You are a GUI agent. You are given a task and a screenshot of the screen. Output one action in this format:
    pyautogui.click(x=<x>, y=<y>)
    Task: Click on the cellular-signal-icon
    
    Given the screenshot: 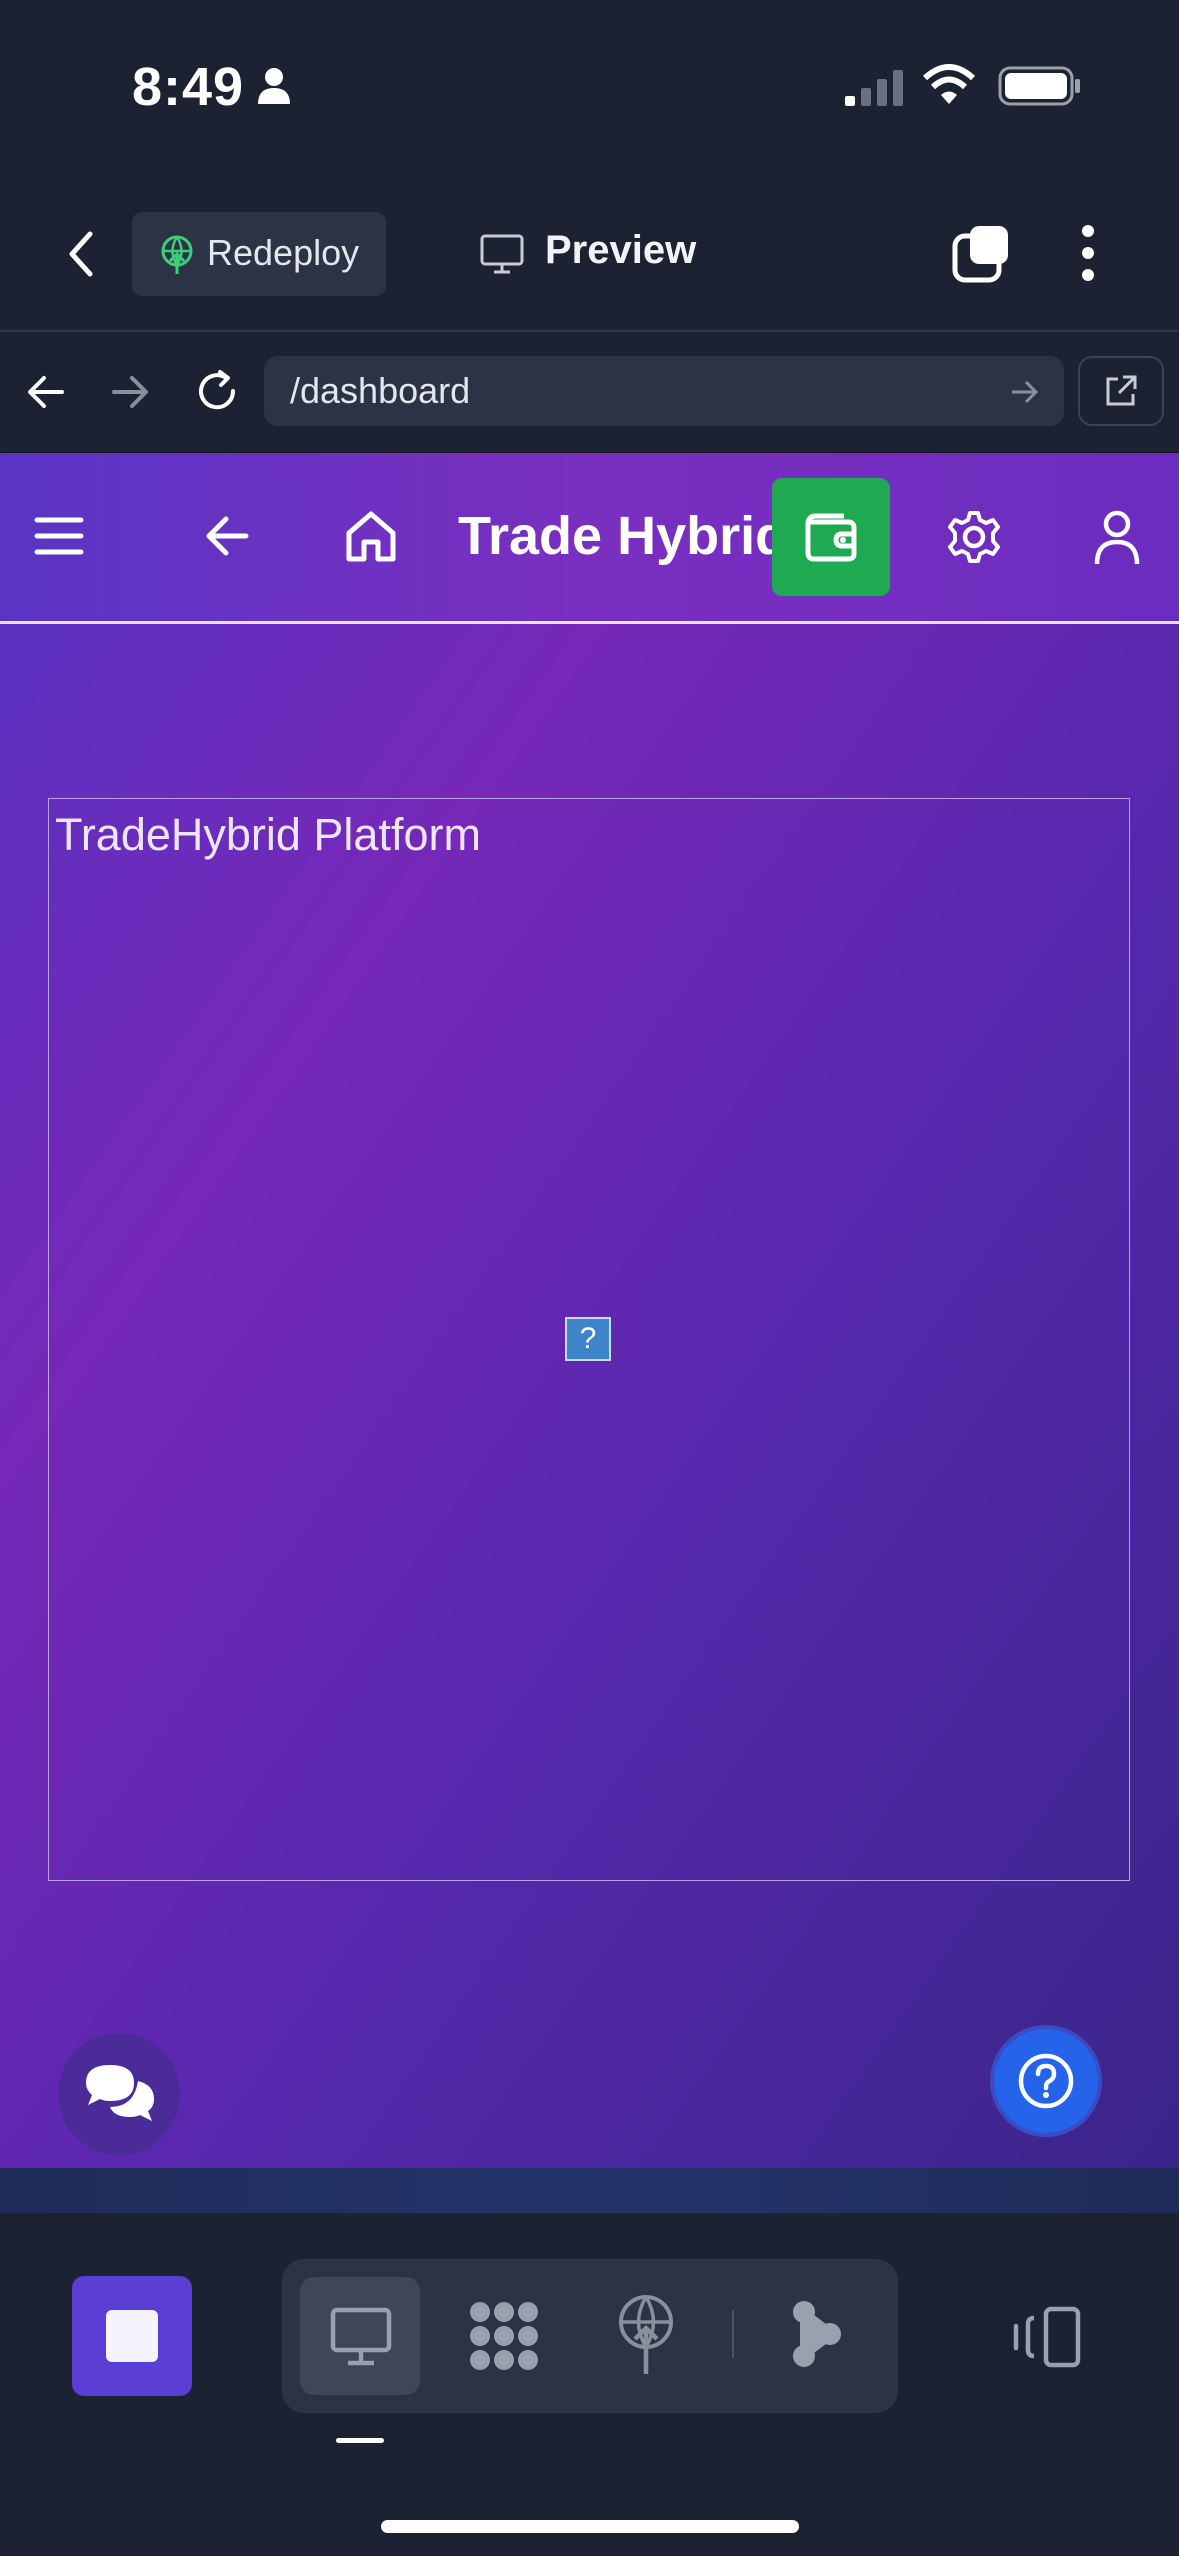 What is the action you would take?
    pyautogui.click(x=875, y=88)
    